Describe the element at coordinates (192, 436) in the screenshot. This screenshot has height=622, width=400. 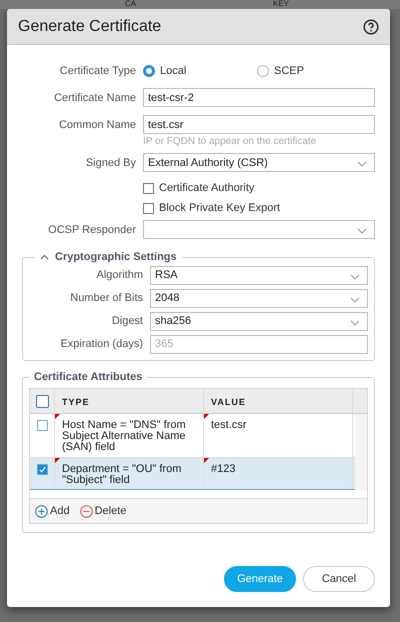
I see `table-row: Host Name = "DNS" from Subject Alternative Name (SAN) field test.csr` at that location.